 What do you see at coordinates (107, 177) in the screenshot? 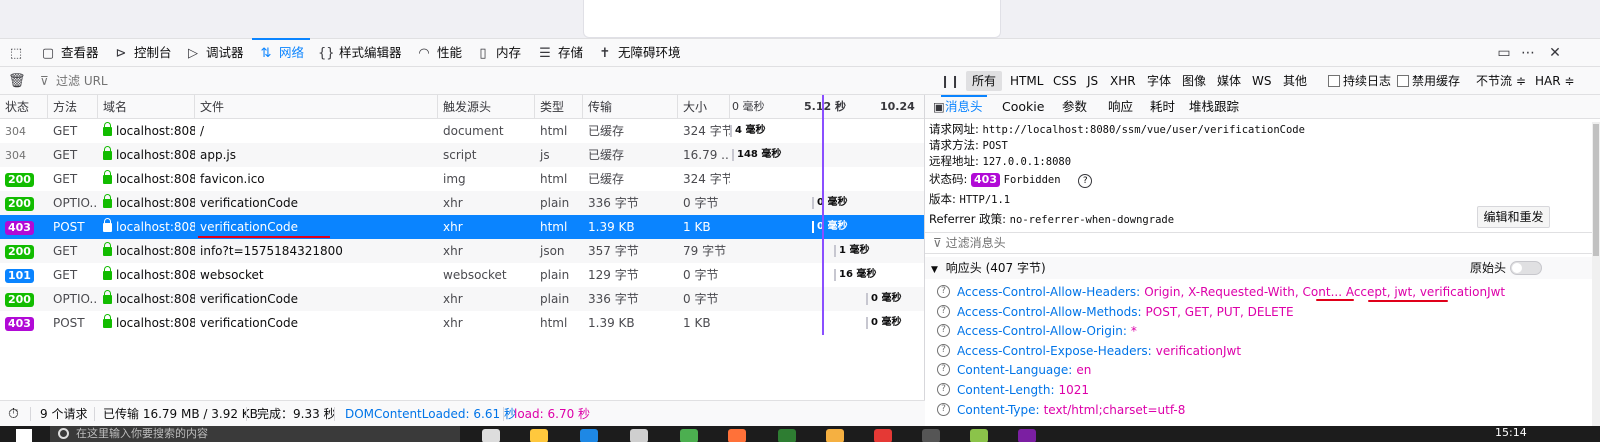
I see `lock-icon` at bounding box center [107, 177].